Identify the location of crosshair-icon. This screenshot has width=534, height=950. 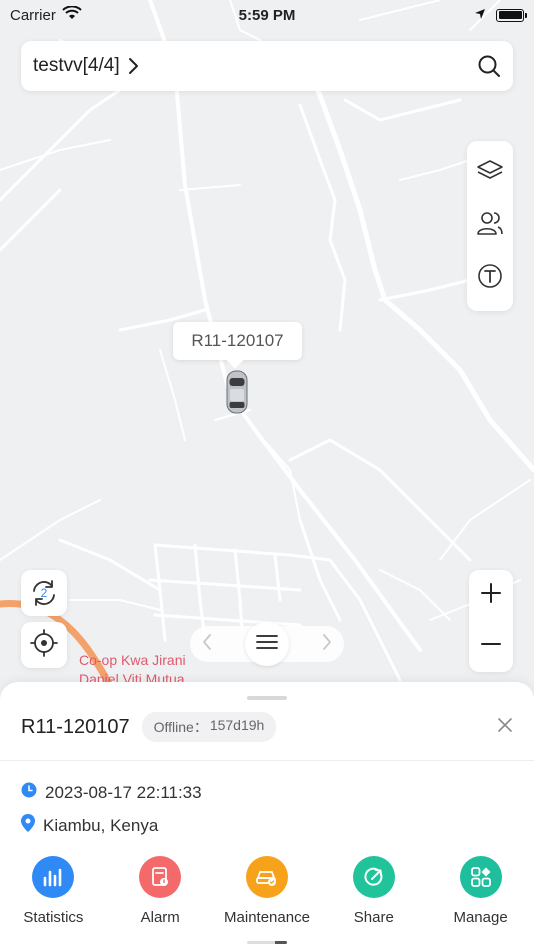
(44, 645).